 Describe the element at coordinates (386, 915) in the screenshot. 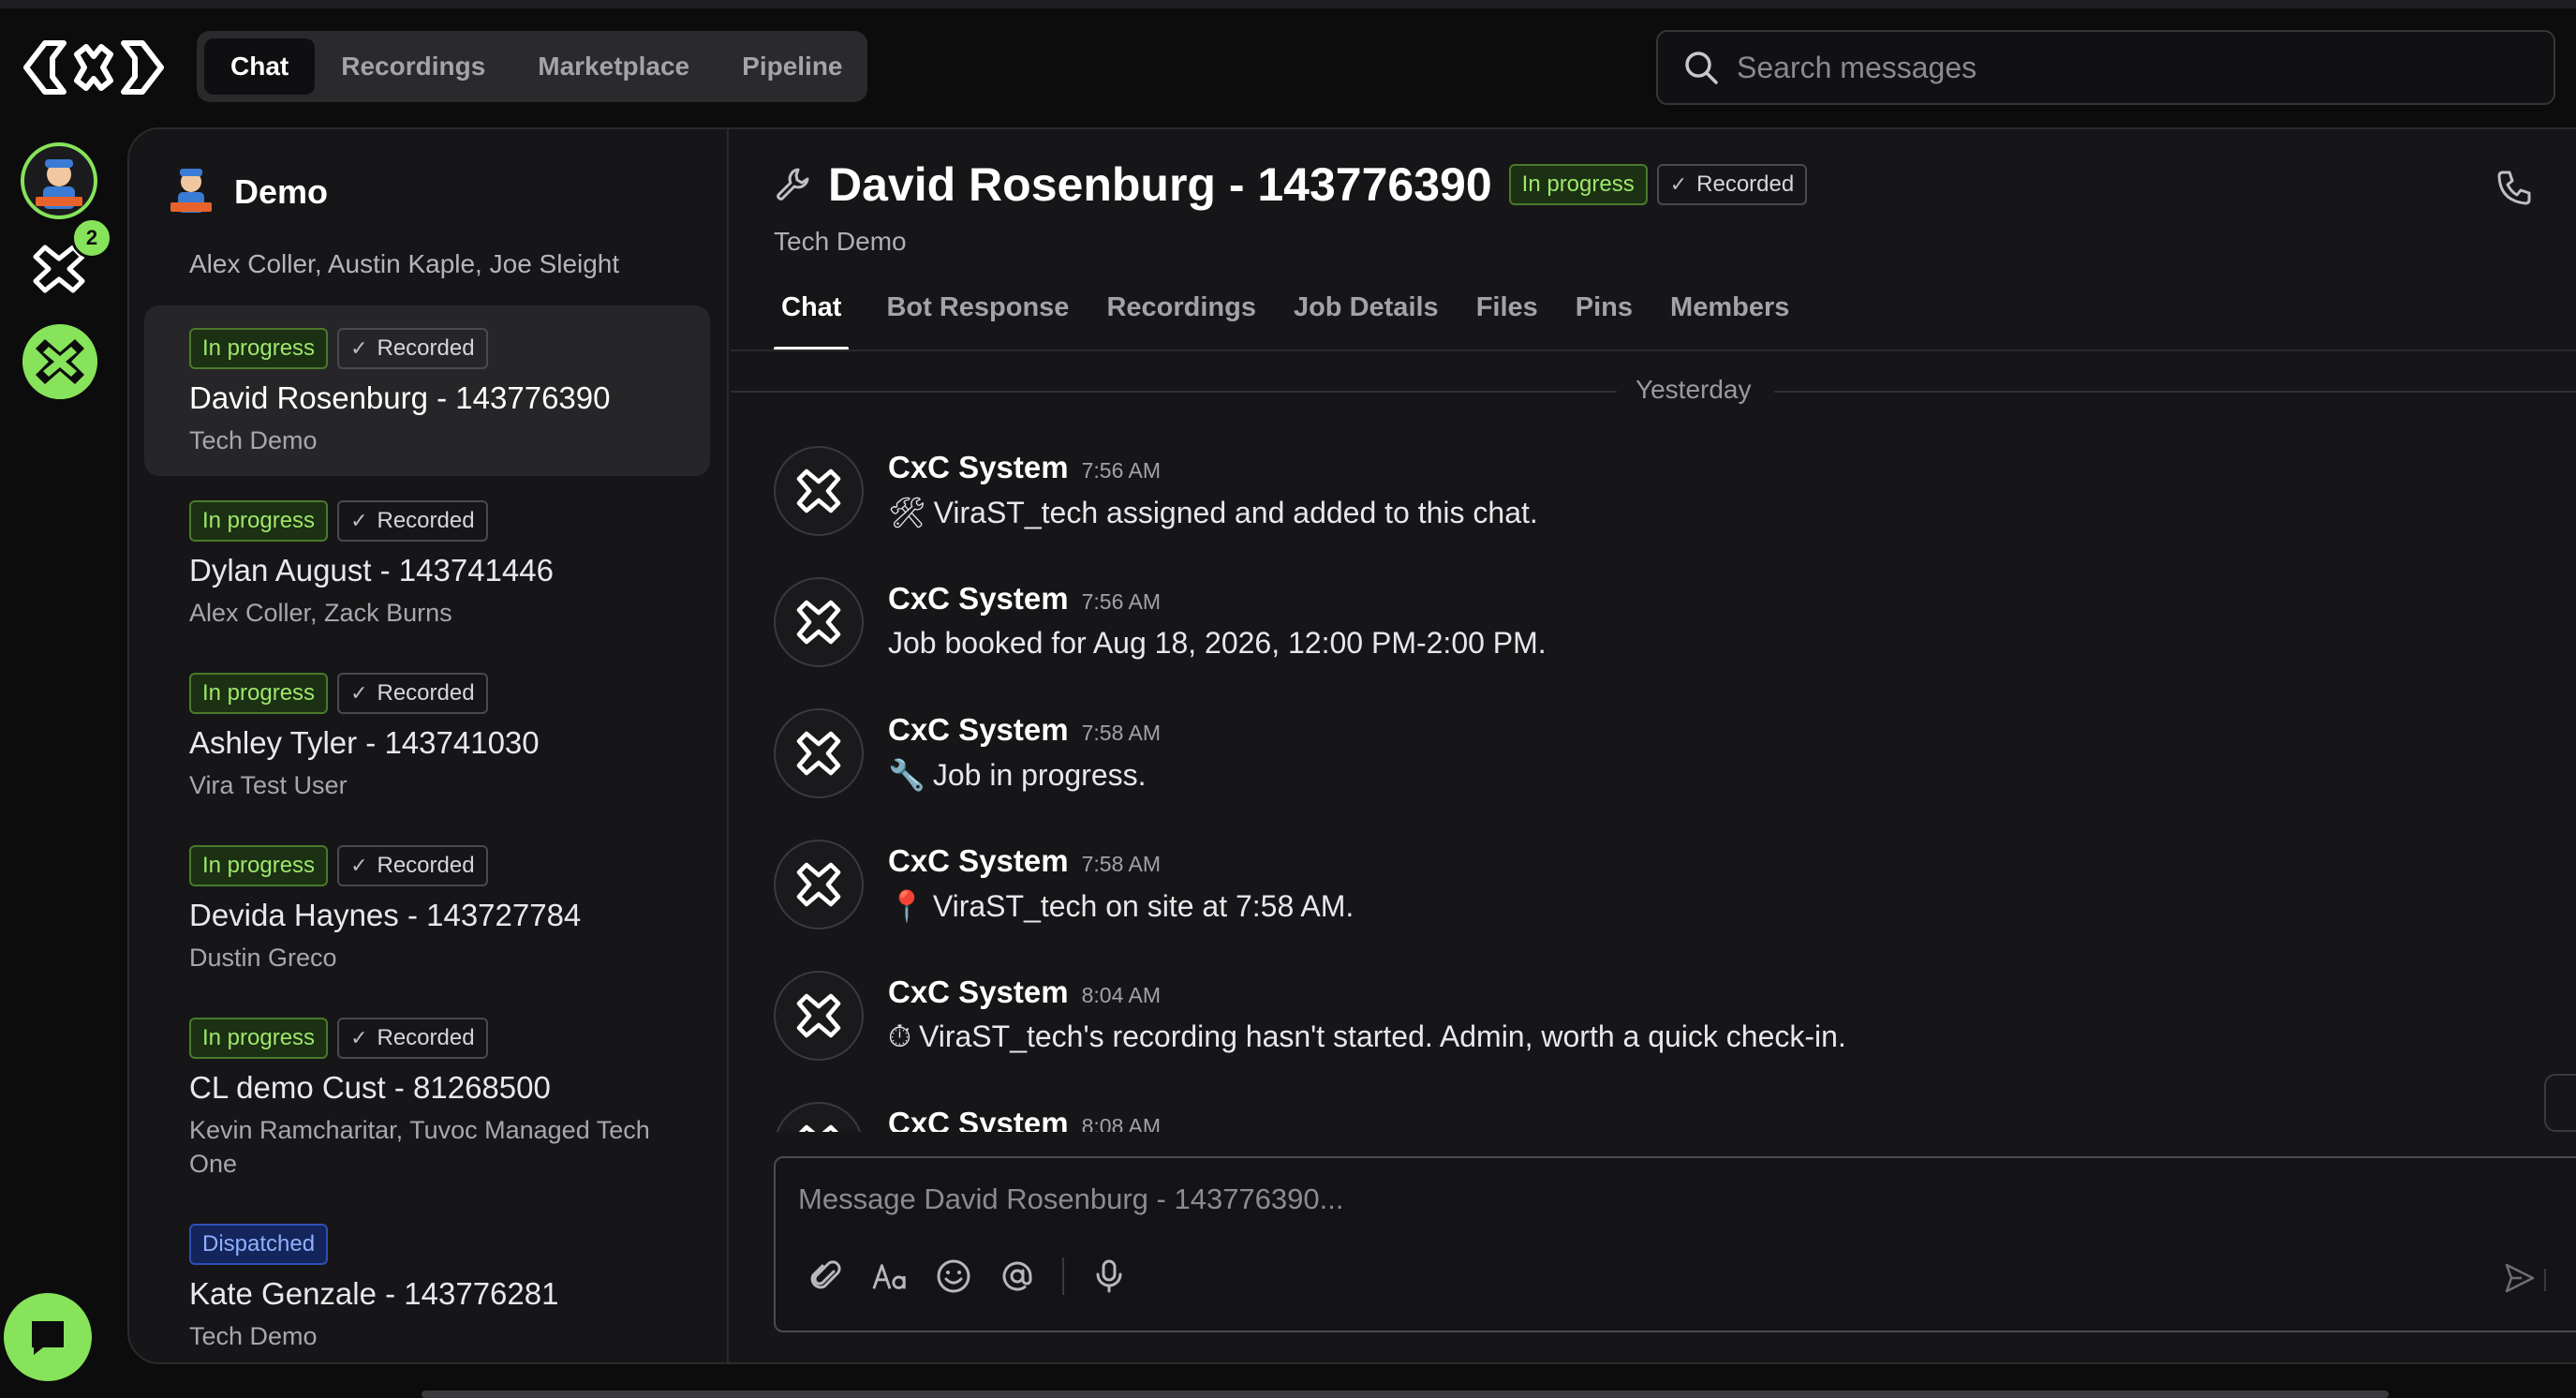

I see `conversation-title: Devida Haynes - 143727784` at that location.